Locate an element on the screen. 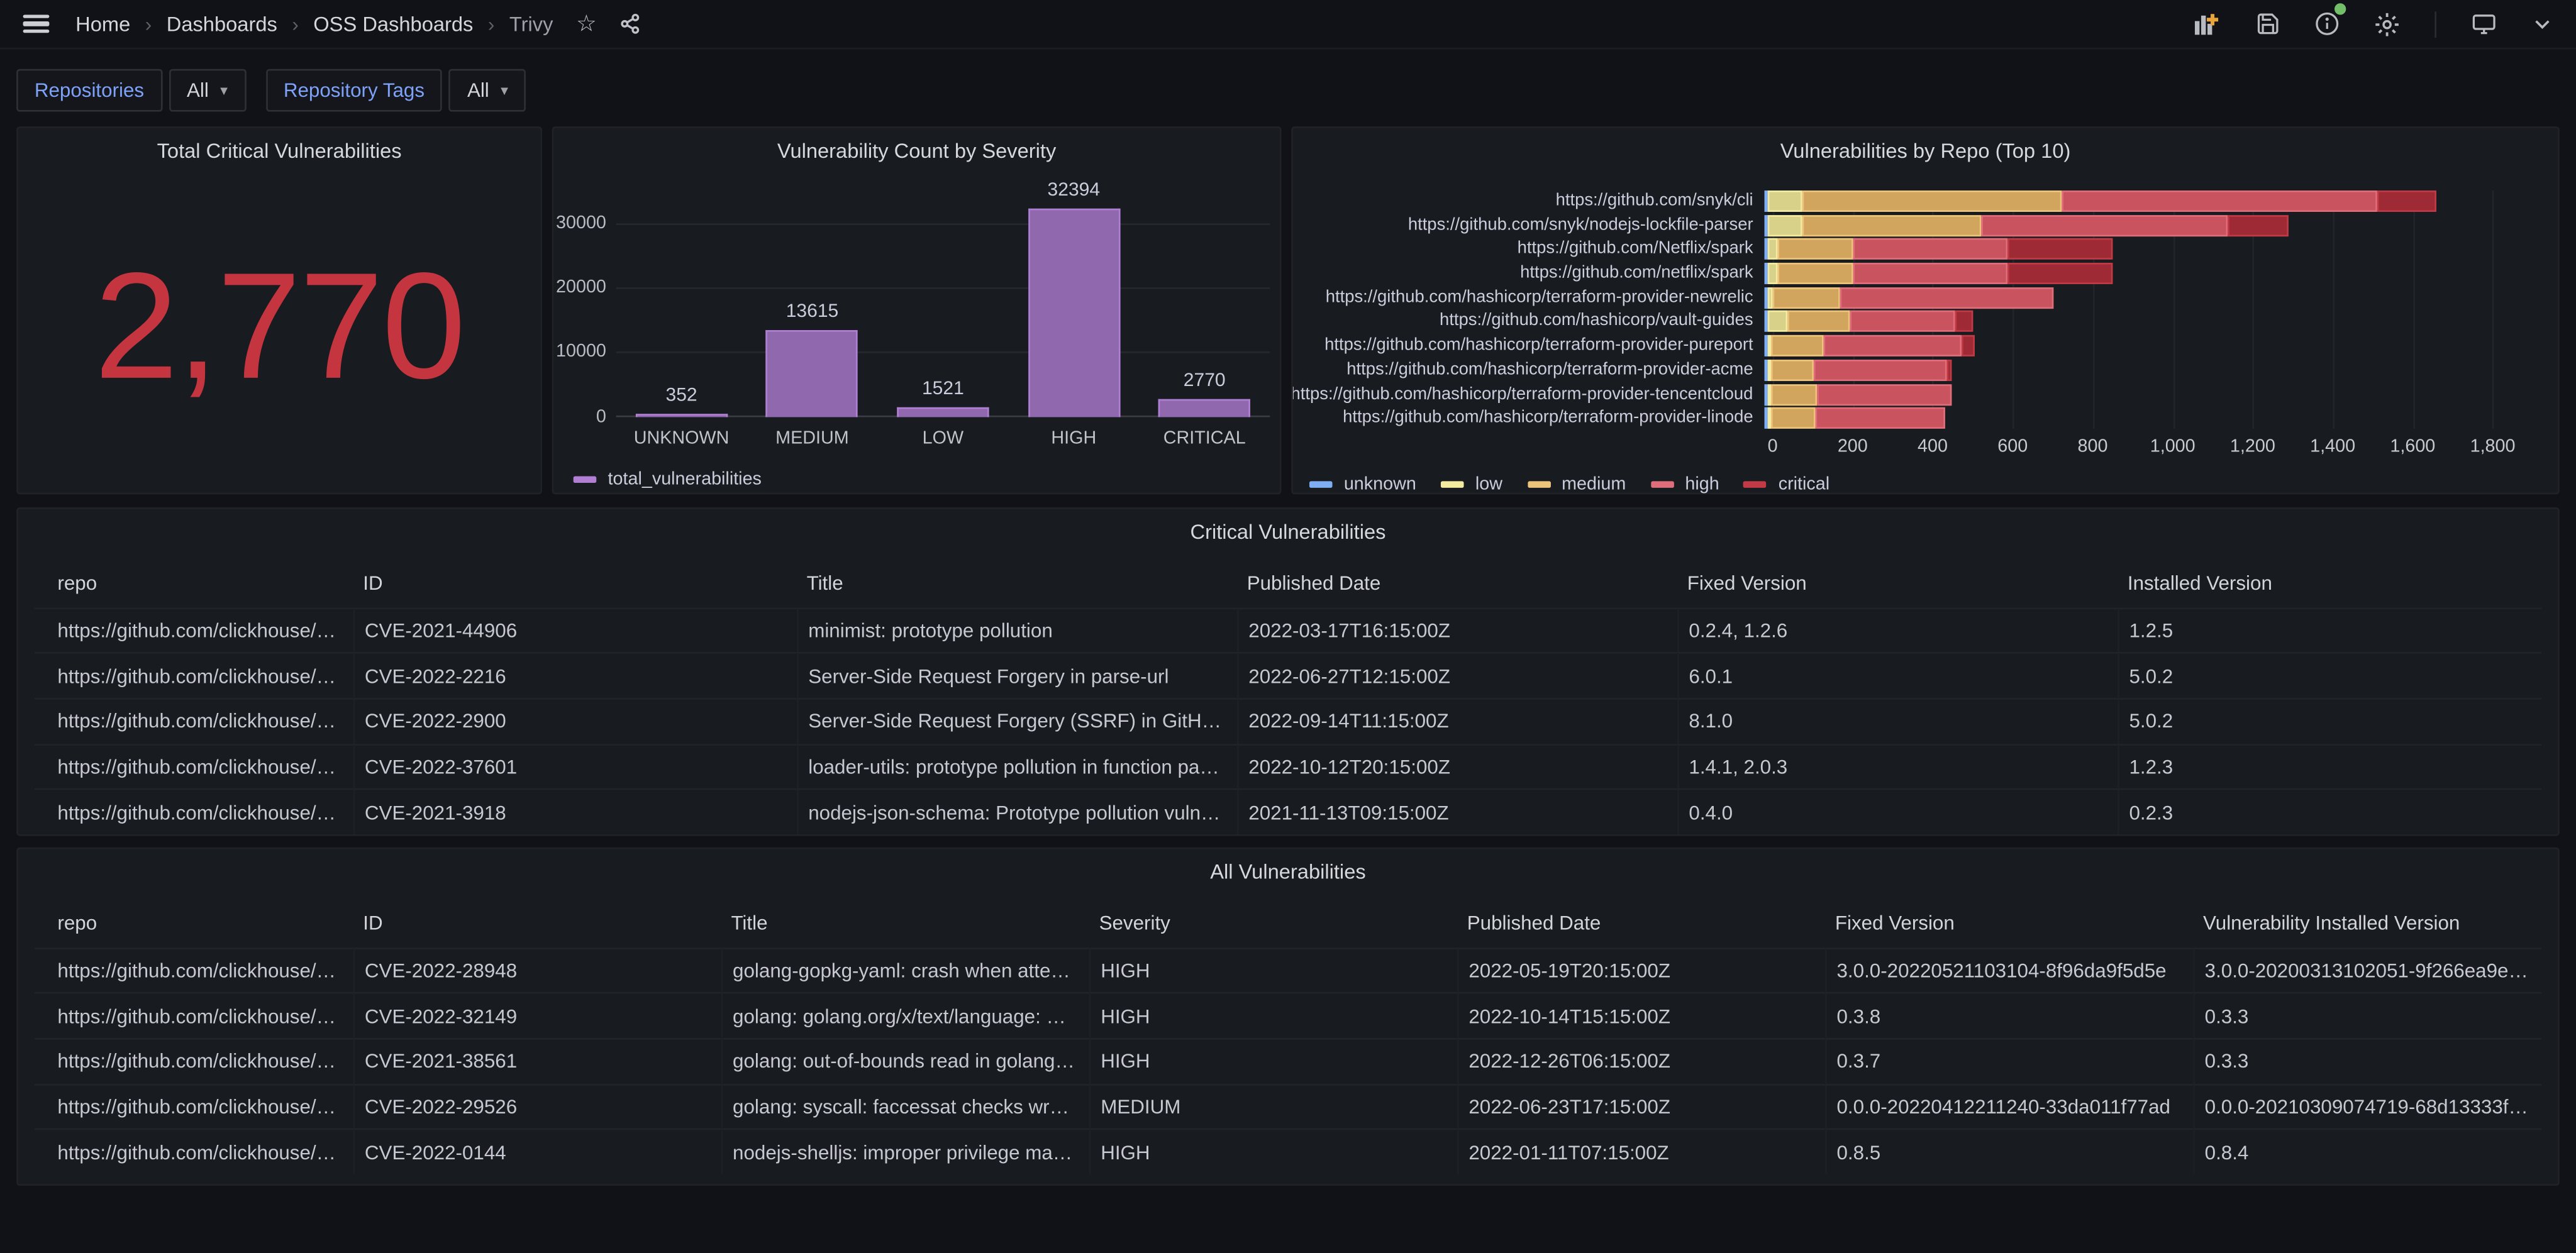  bar-critical is located at coordinates (1204, 408).